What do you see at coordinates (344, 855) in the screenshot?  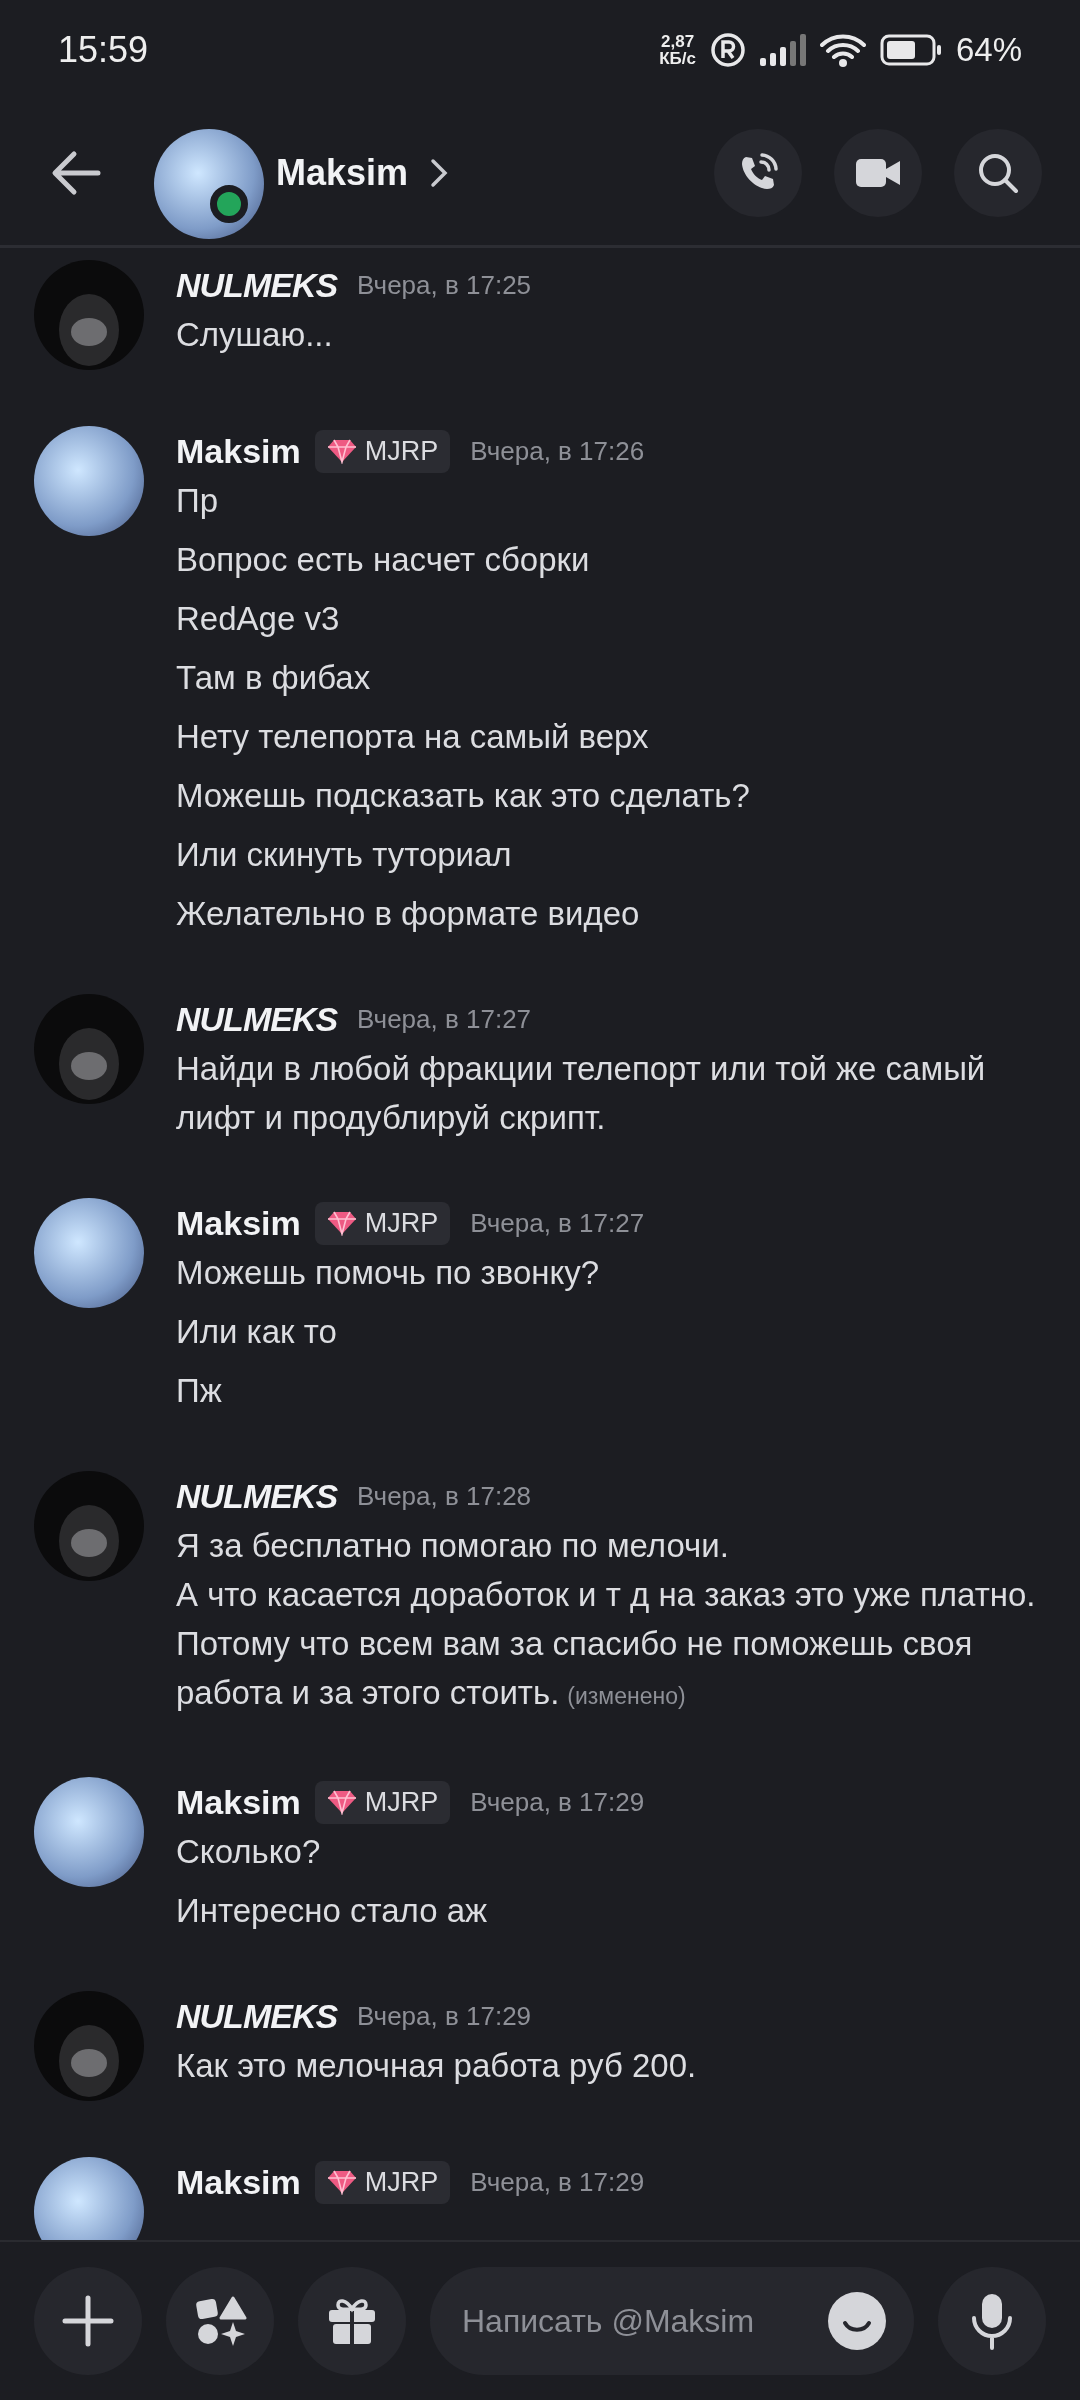 I see `message-text: Или скинуть туториал` at bounding box center [344, 855].